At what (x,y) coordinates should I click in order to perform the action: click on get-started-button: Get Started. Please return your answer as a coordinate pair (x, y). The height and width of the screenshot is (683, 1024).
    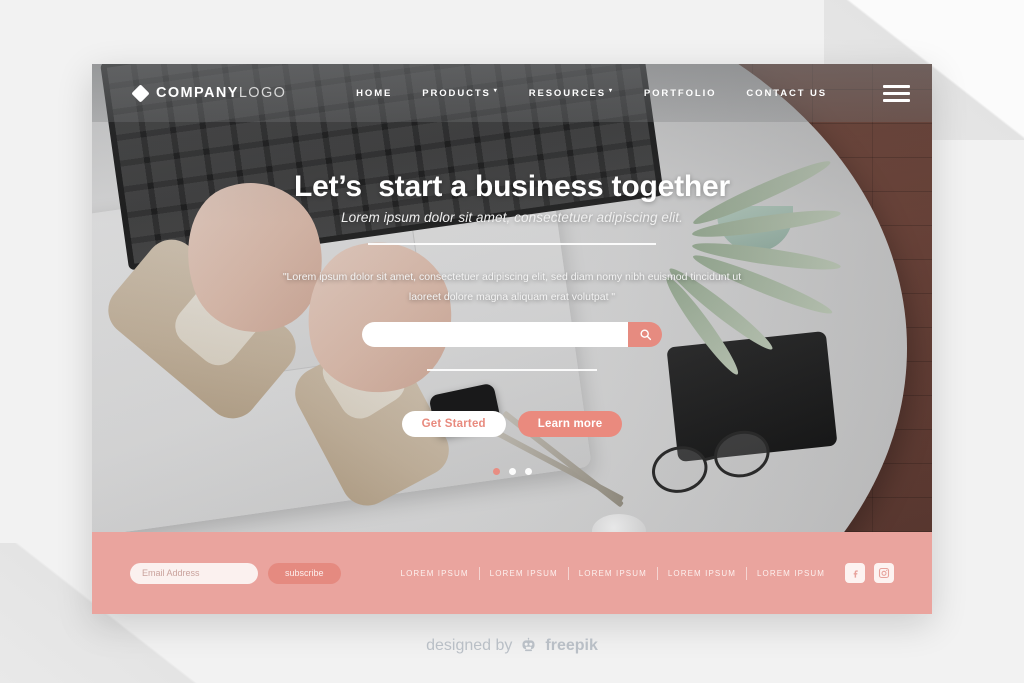
    Looking at the image, I should click on (453, 423).